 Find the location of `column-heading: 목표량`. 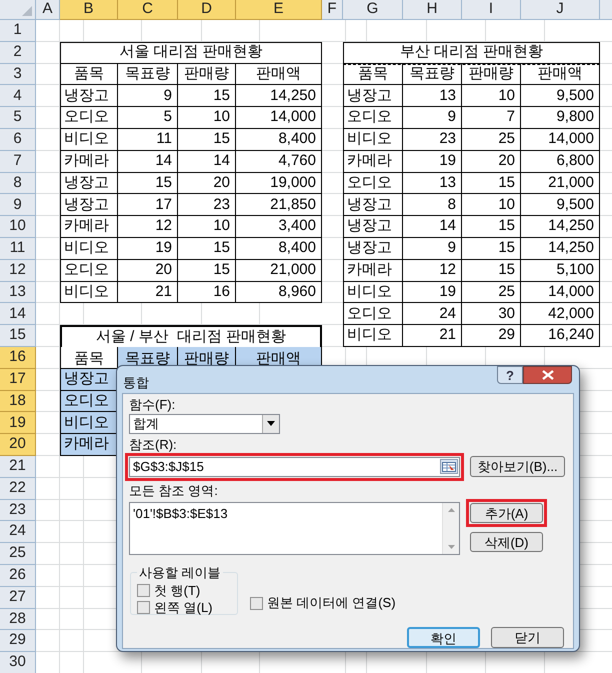

column-heading: 목표량 is located at coordinates (432, 75).